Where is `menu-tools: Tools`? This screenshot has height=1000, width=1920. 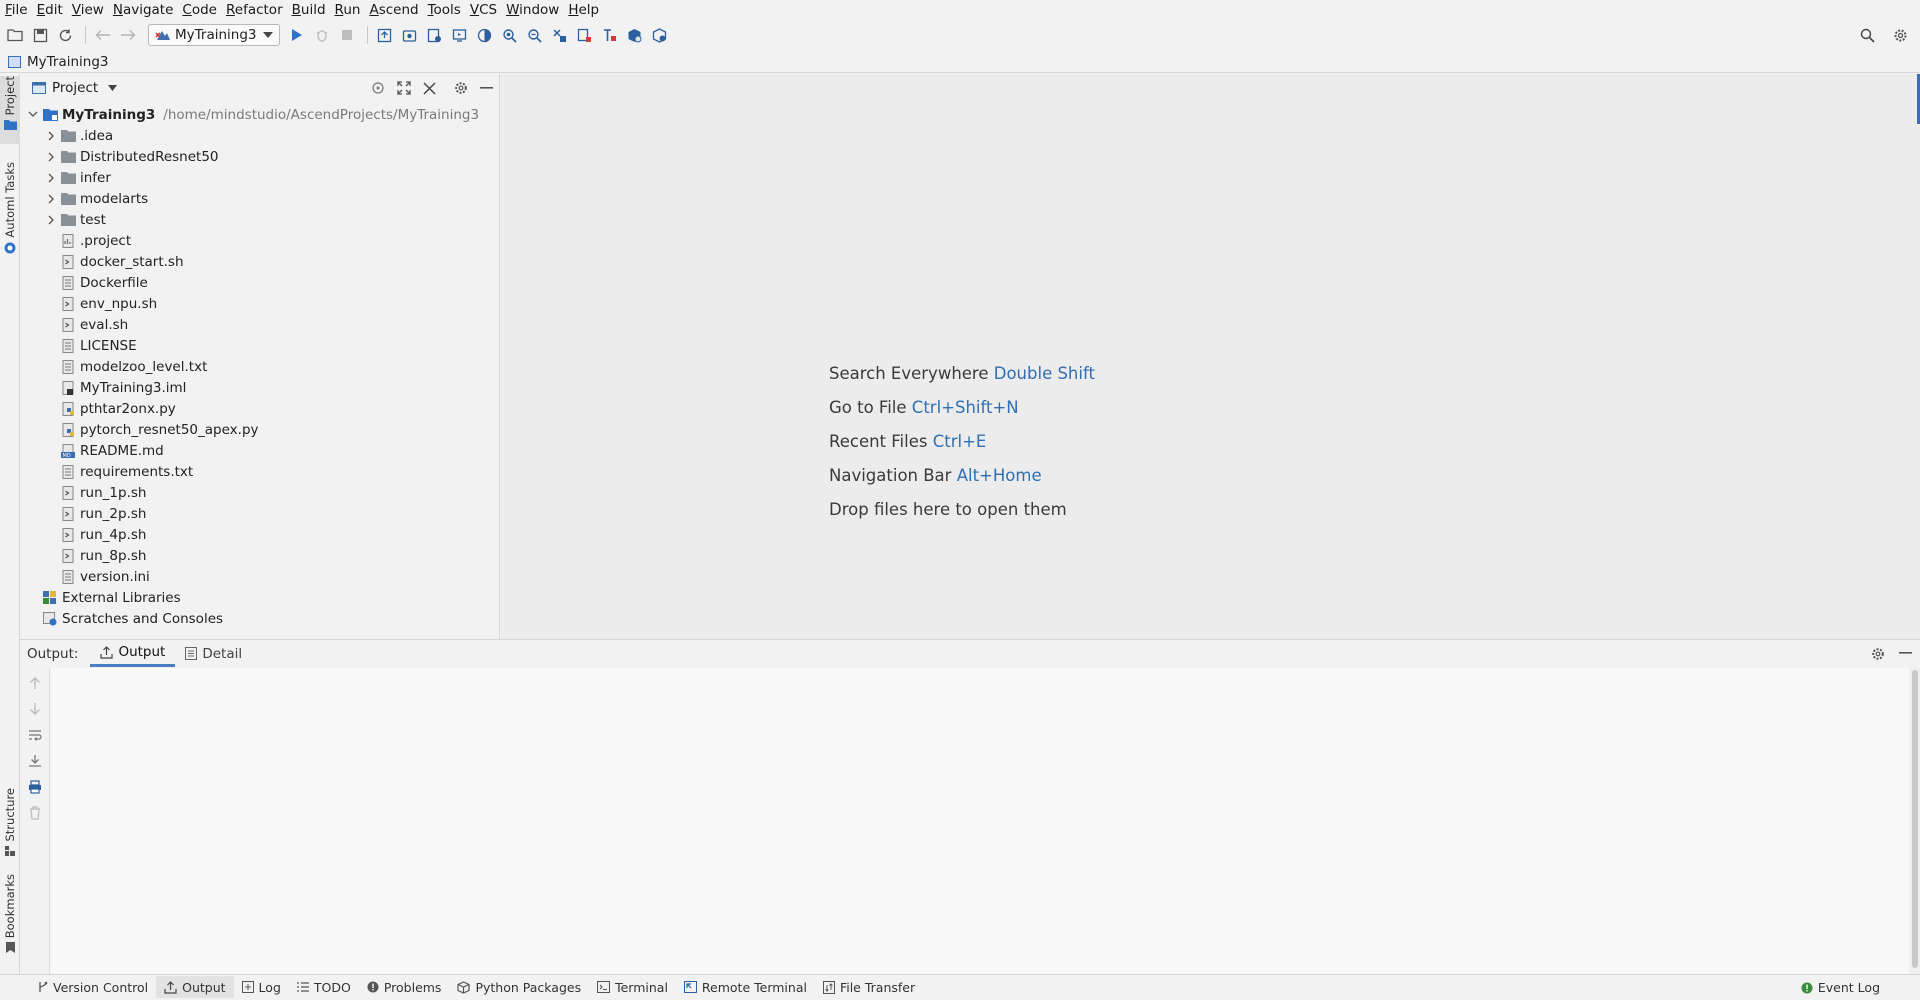
menu-tools: Tools is located at coordinates (447, 10).